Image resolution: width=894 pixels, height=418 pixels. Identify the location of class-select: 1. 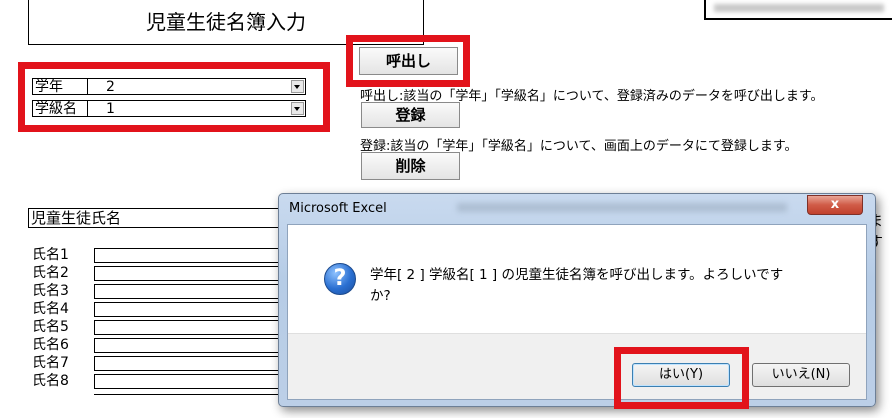
(197, 108).